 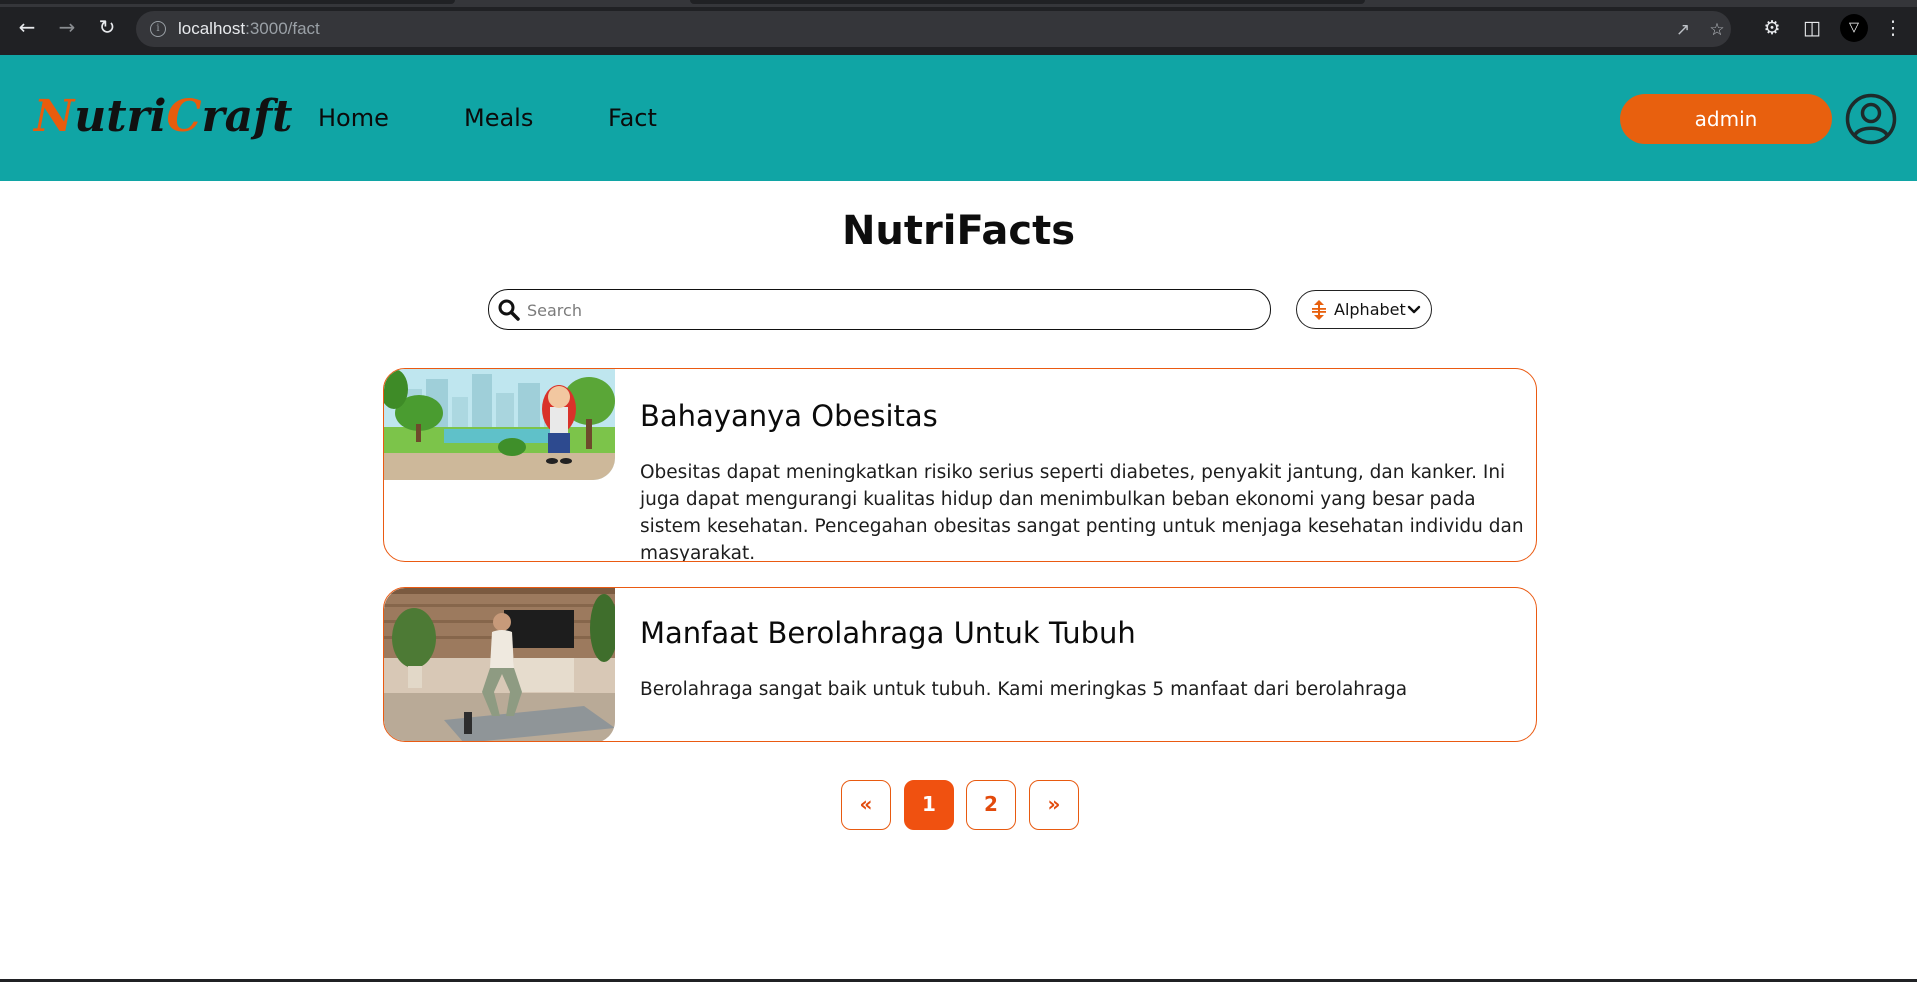 I want to click on fact-card-title: Bahayanya Obesitas, so click(x=789, y=416).